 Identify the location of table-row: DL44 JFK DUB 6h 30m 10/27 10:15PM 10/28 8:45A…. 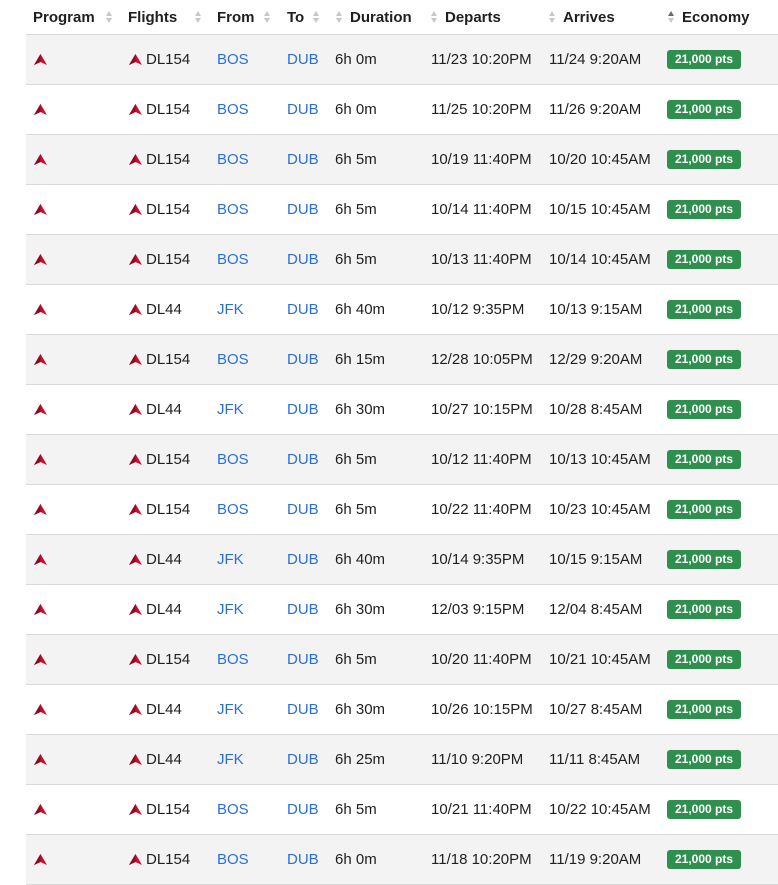
(402, 410).